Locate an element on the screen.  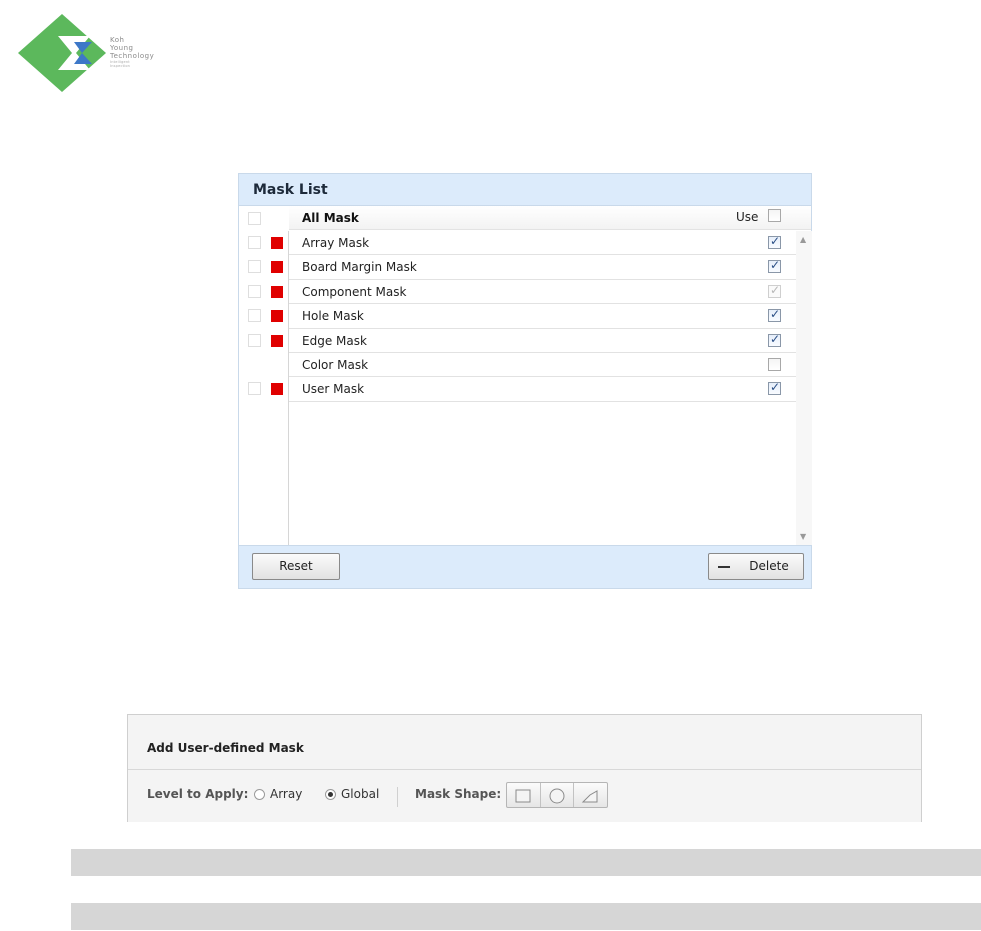
rectangle-icon is located at coordinates (523, 796).